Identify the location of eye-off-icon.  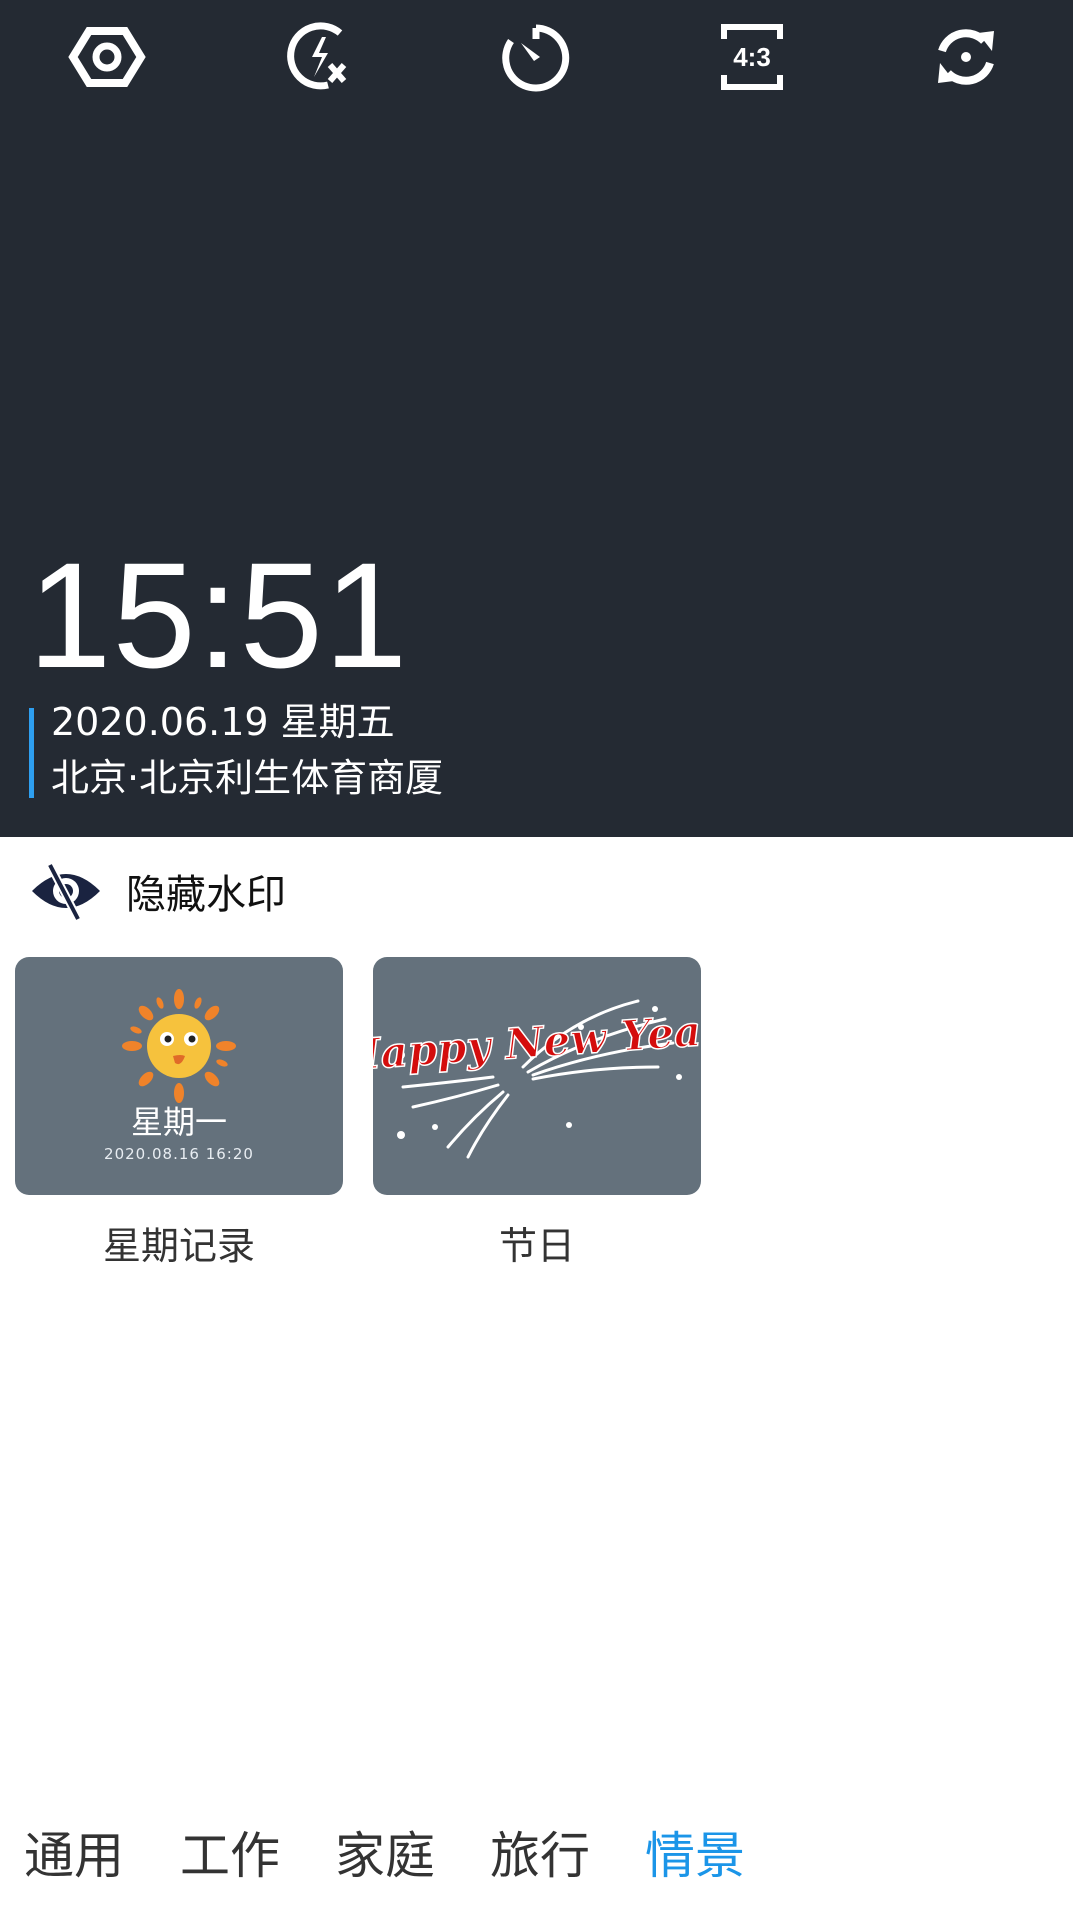
(66, 892).